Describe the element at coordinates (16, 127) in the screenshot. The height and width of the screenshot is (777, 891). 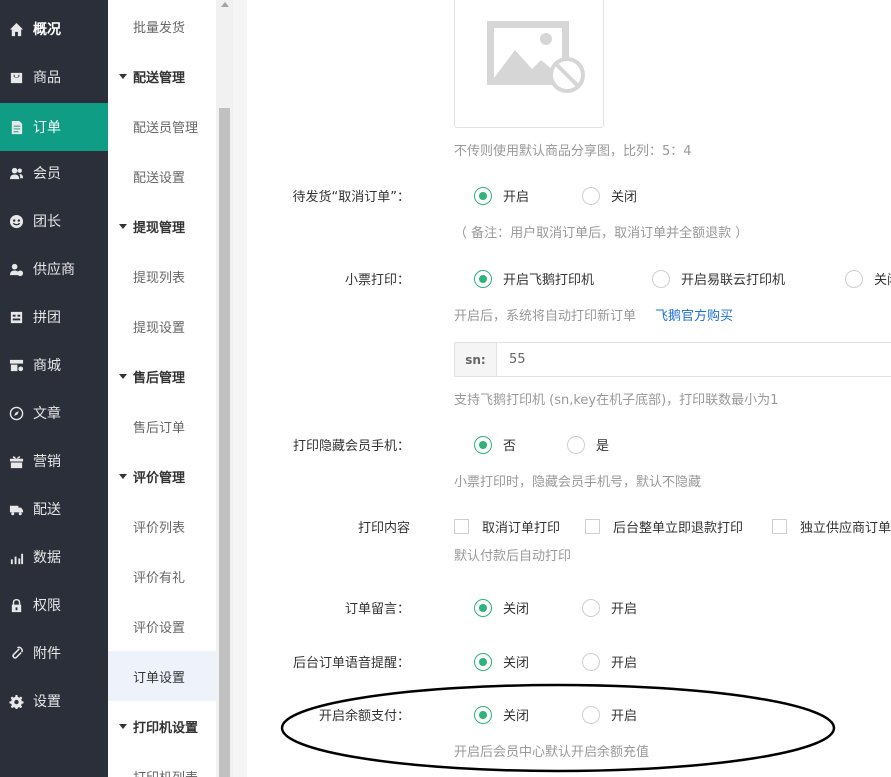
I see `order-icon` at that location.